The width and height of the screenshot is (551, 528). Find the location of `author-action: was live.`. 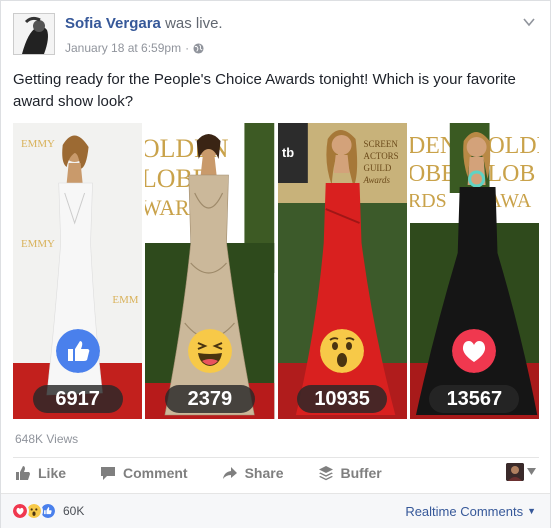

author-action: was live. is located at coordinates (194, 23).